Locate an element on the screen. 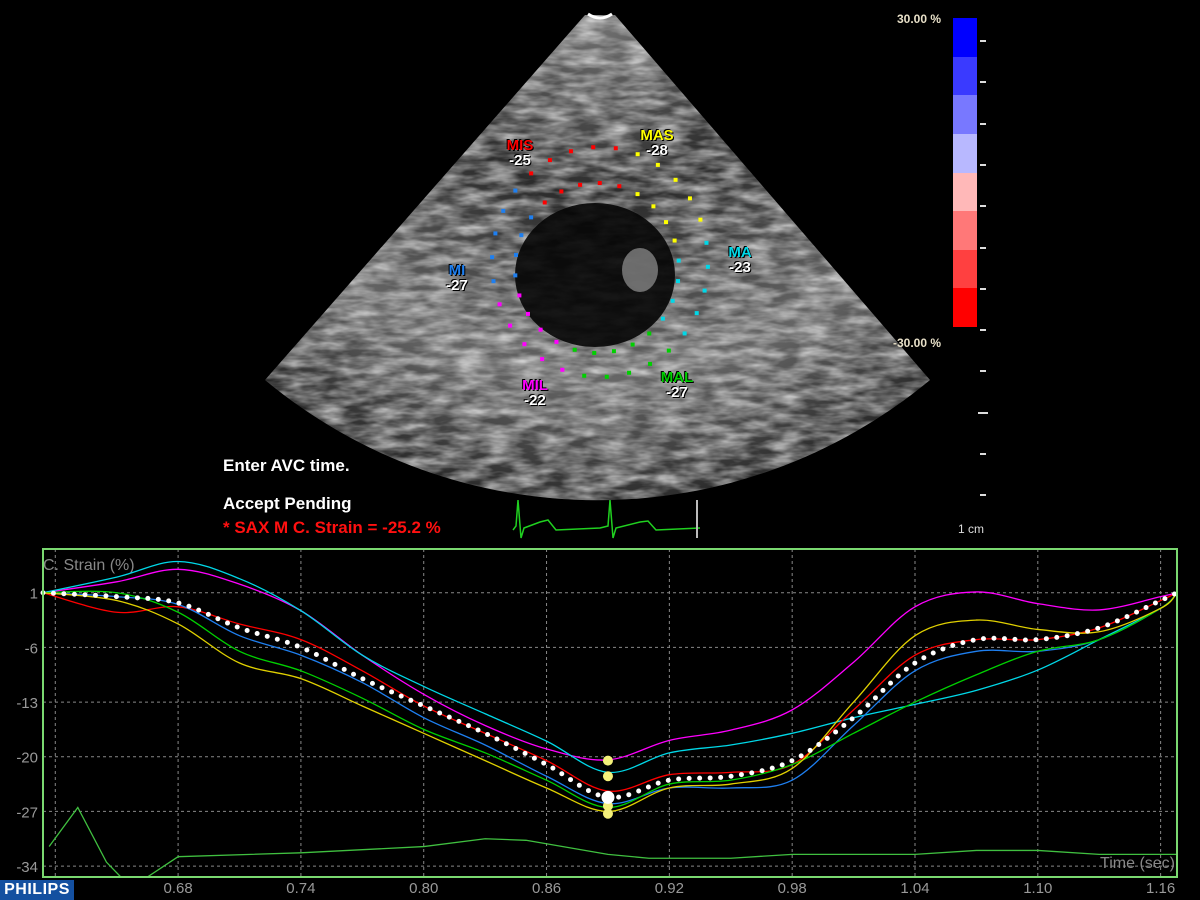 This screenshot has width=1200, height=900. strain-colorbar is located at coordinates (965, 172).